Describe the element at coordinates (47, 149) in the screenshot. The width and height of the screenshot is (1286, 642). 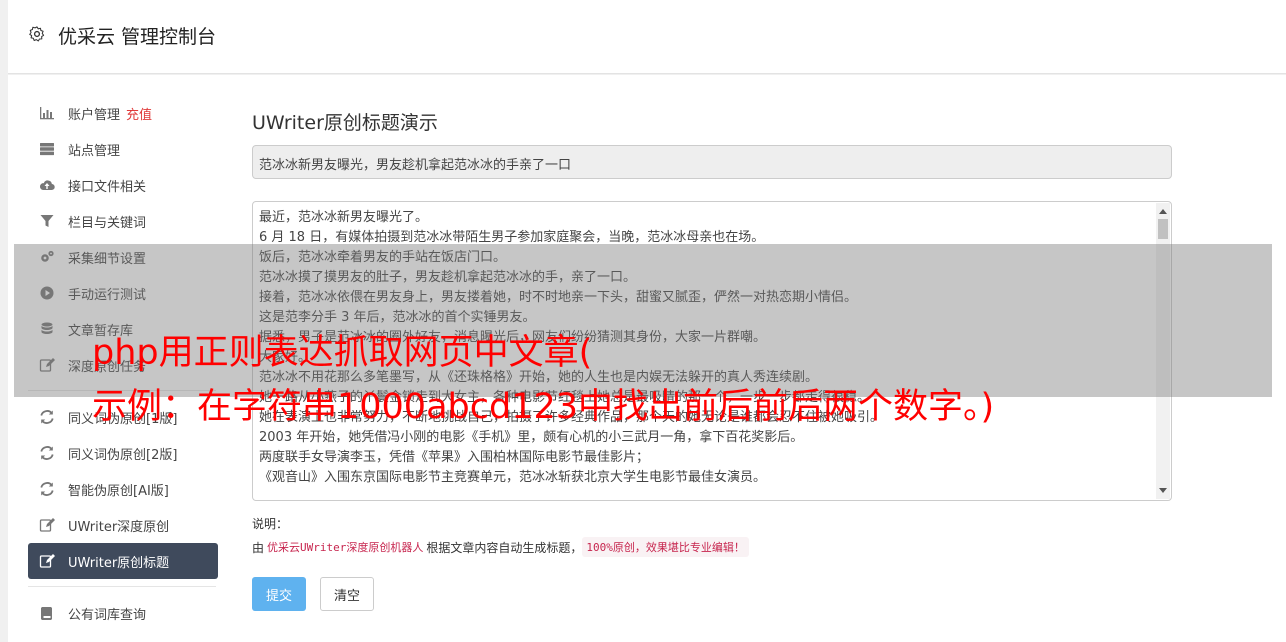
I see `server-icon` at that location.